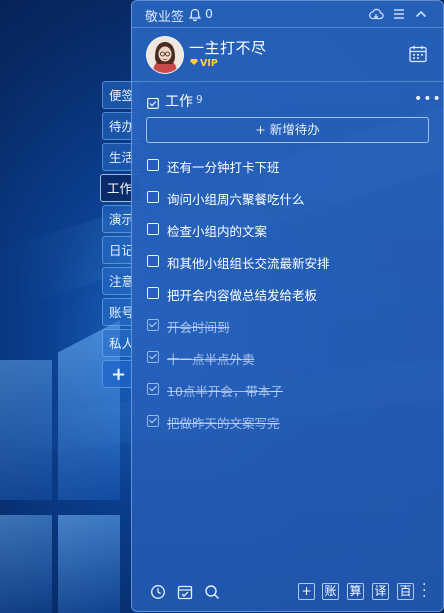 The image size is (444, 613). Describe the element at coordinates (330, 591) in the screenshot. I see `account-button: 账` at that location.